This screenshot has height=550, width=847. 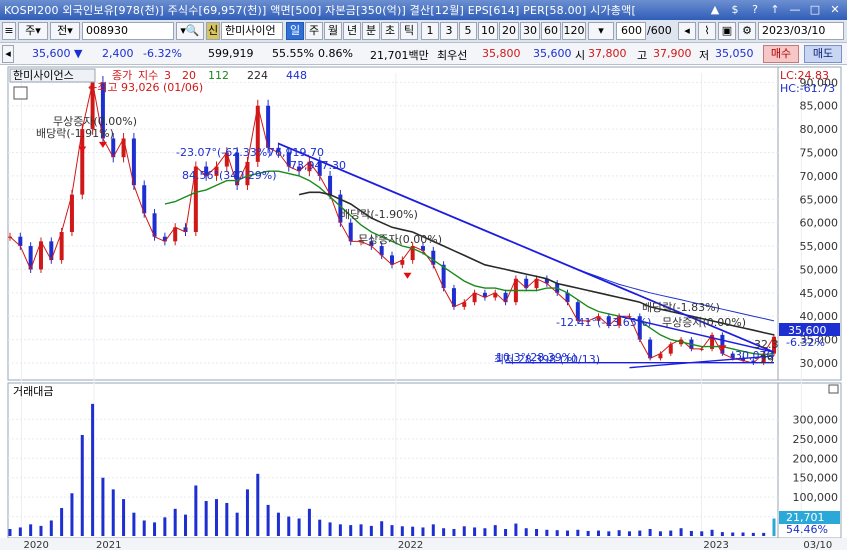 I want to click on tab-day: 일, so click(x=295, y=31).